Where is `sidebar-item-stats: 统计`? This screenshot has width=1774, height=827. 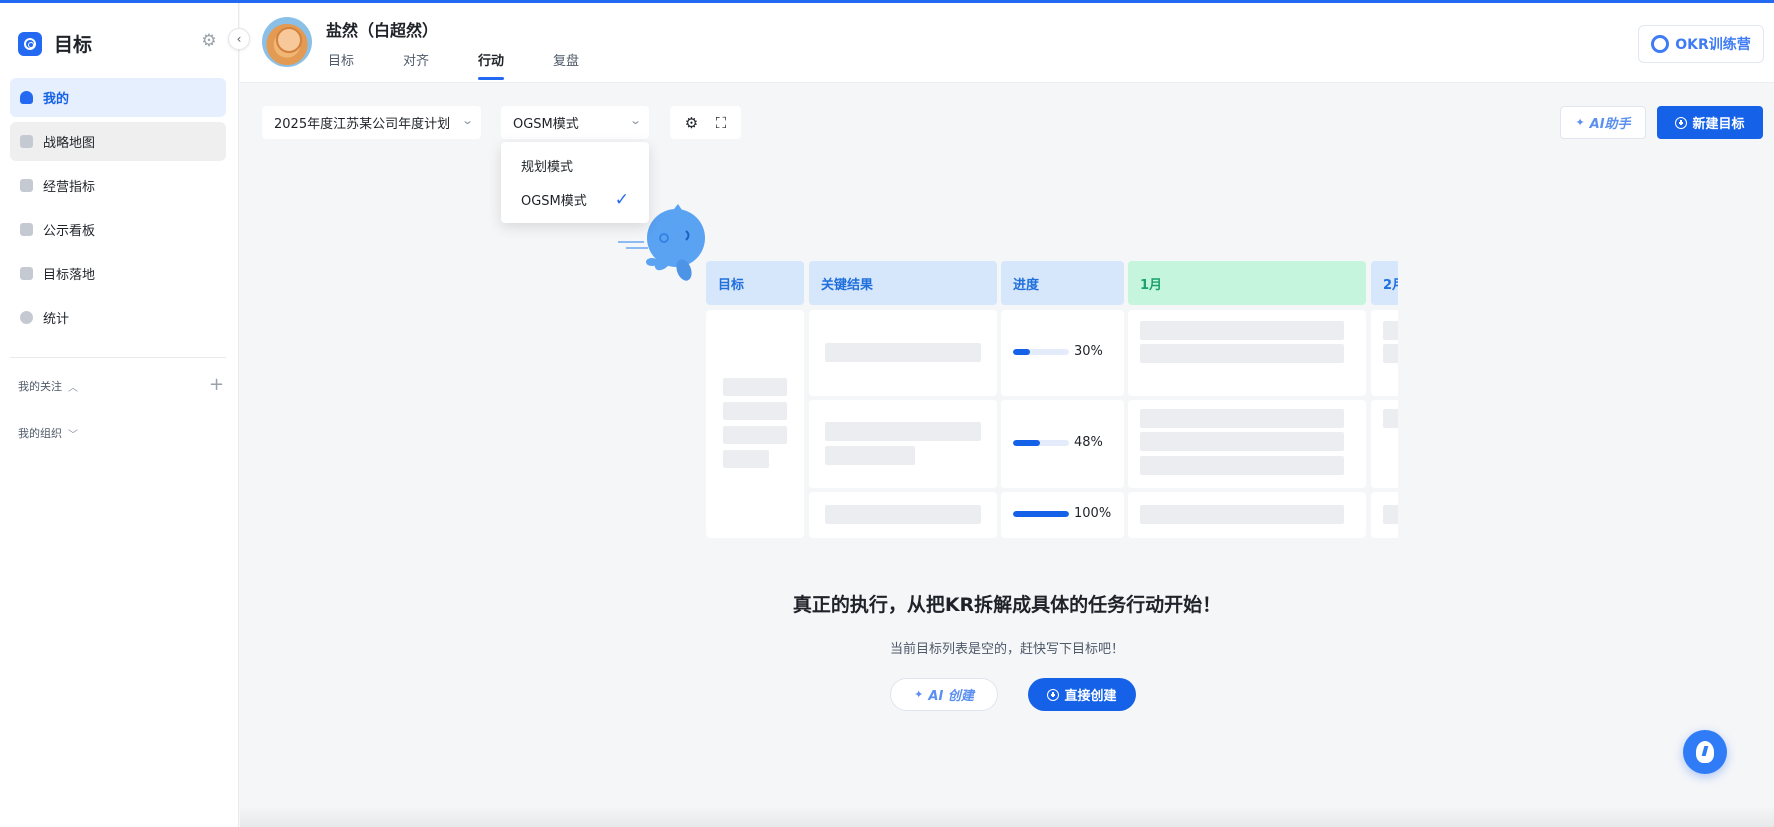 sidebar-item-stats: 统计 is located at coordinates (118, 317).